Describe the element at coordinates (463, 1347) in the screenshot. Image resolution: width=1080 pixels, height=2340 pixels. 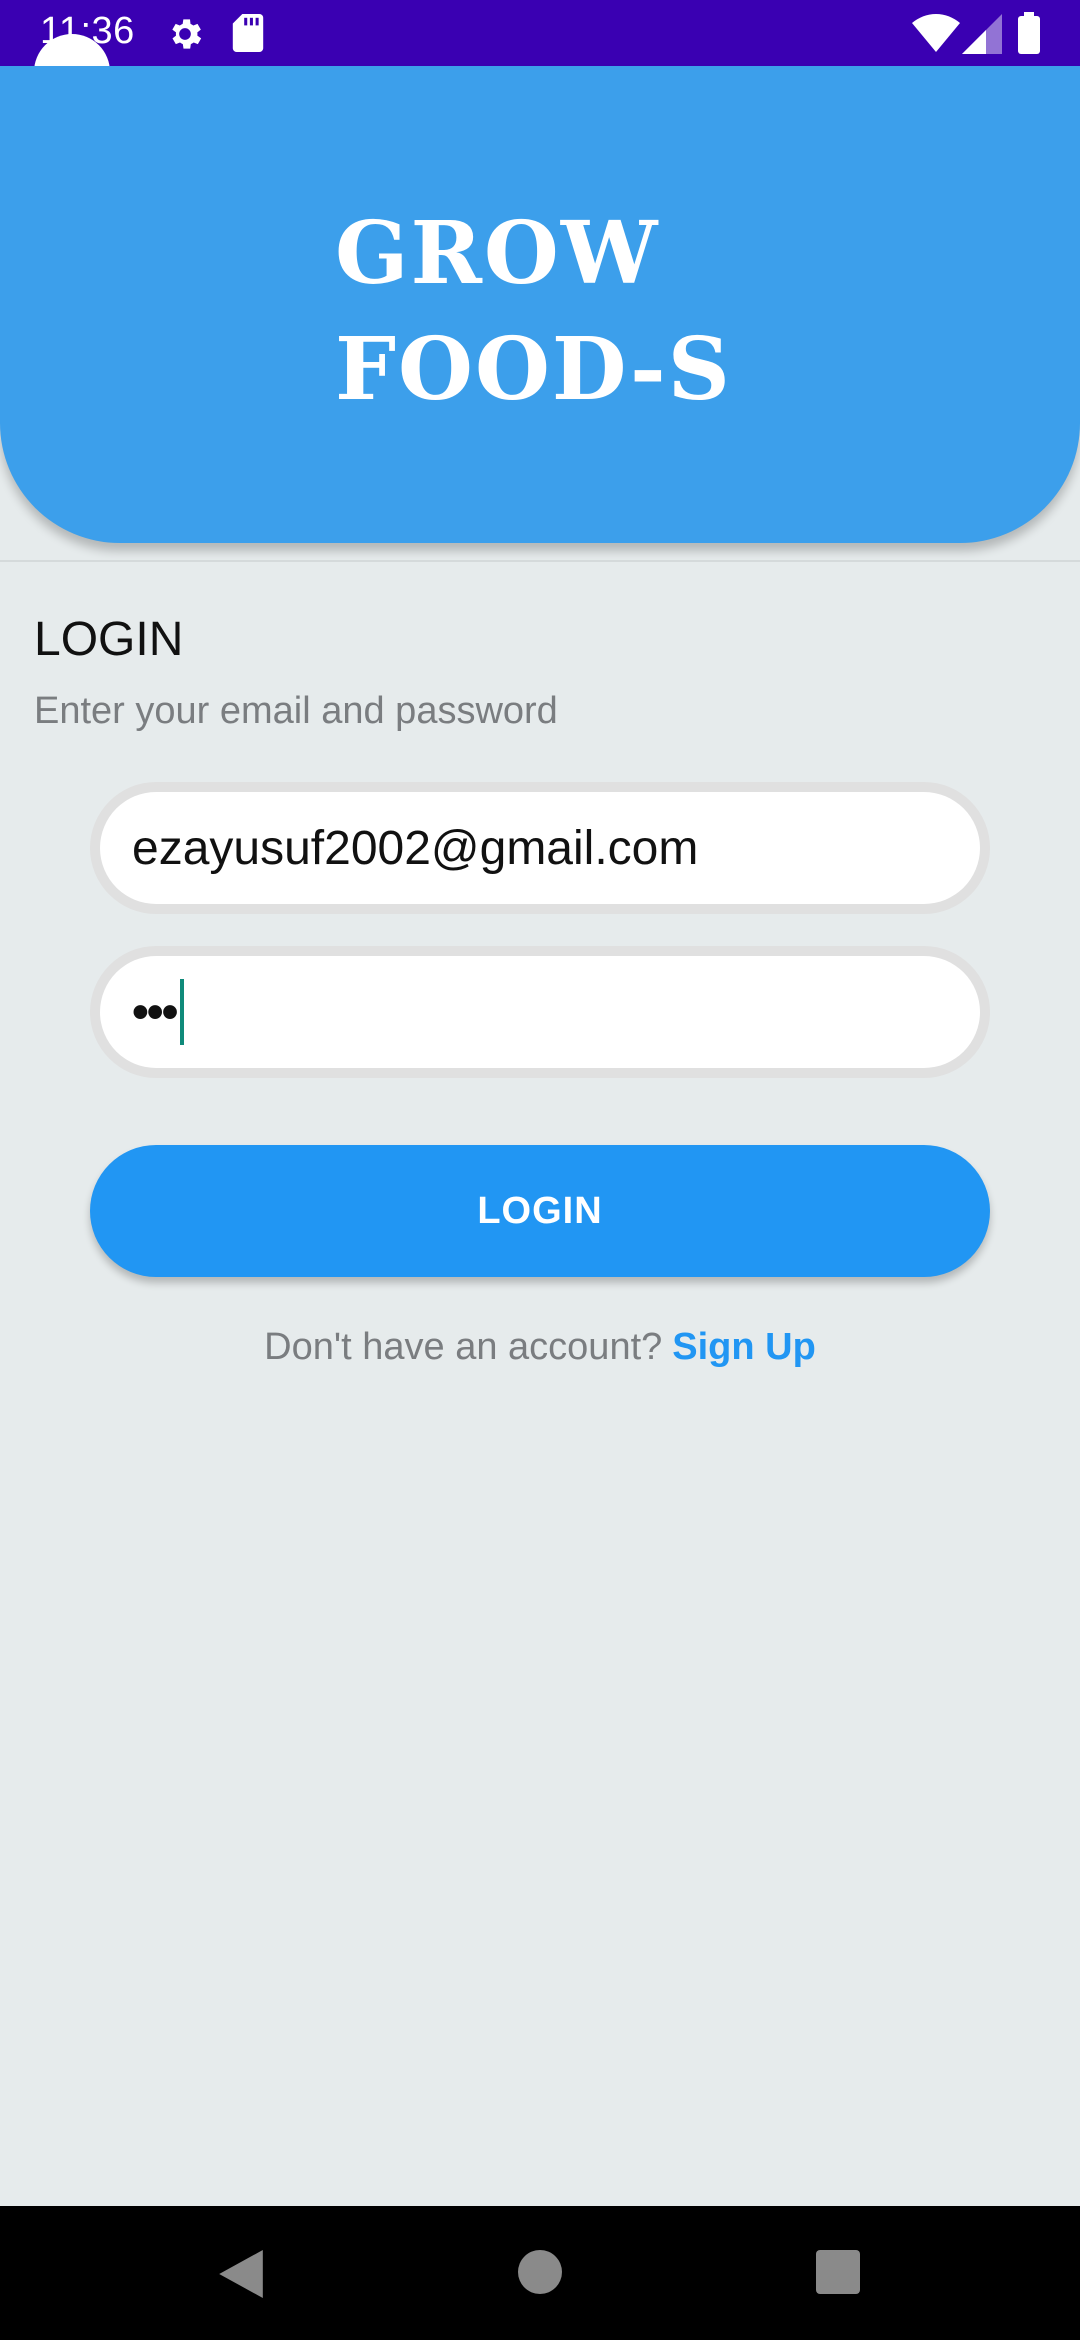
I see `signup-prompt: Don't have an account?` at that location.